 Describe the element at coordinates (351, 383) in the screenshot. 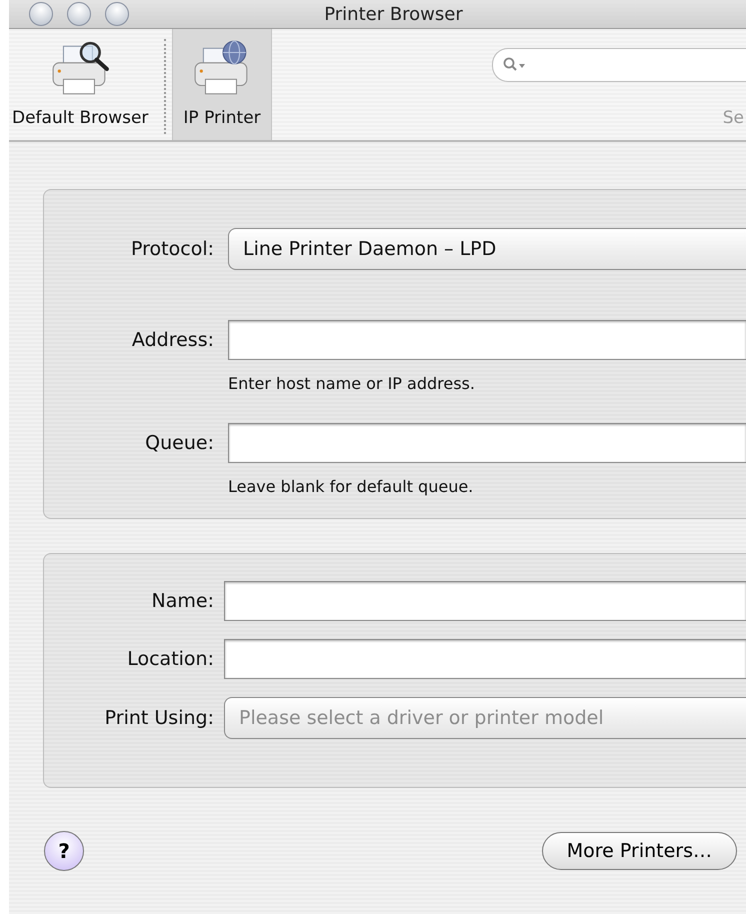

I see `field-hint: Enter host name or IP address.` at that location.